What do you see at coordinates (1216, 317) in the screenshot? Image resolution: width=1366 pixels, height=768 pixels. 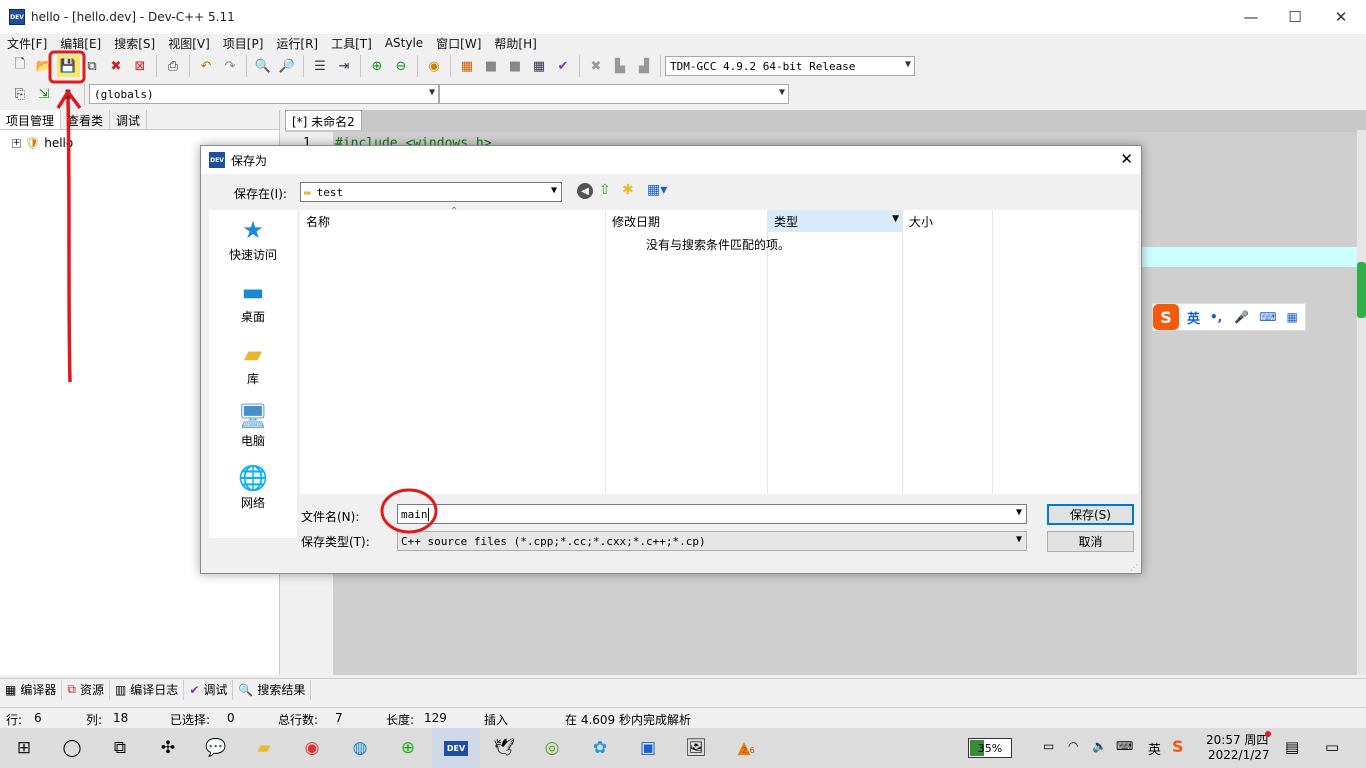 I see `ime-punct: •,` at bounding box center [1216, 317].